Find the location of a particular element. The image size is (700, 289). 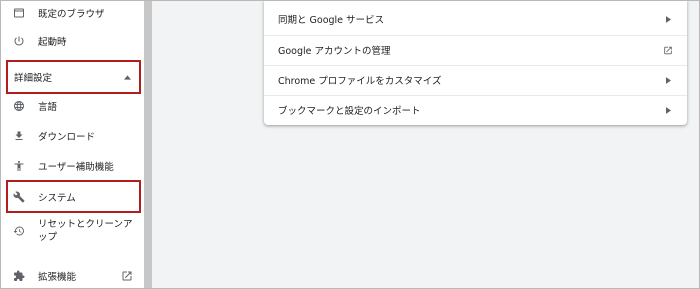

row-customize-chrome-profile: Chrome プロファイルをカスタマイズ is located at coordinates (475, 80).